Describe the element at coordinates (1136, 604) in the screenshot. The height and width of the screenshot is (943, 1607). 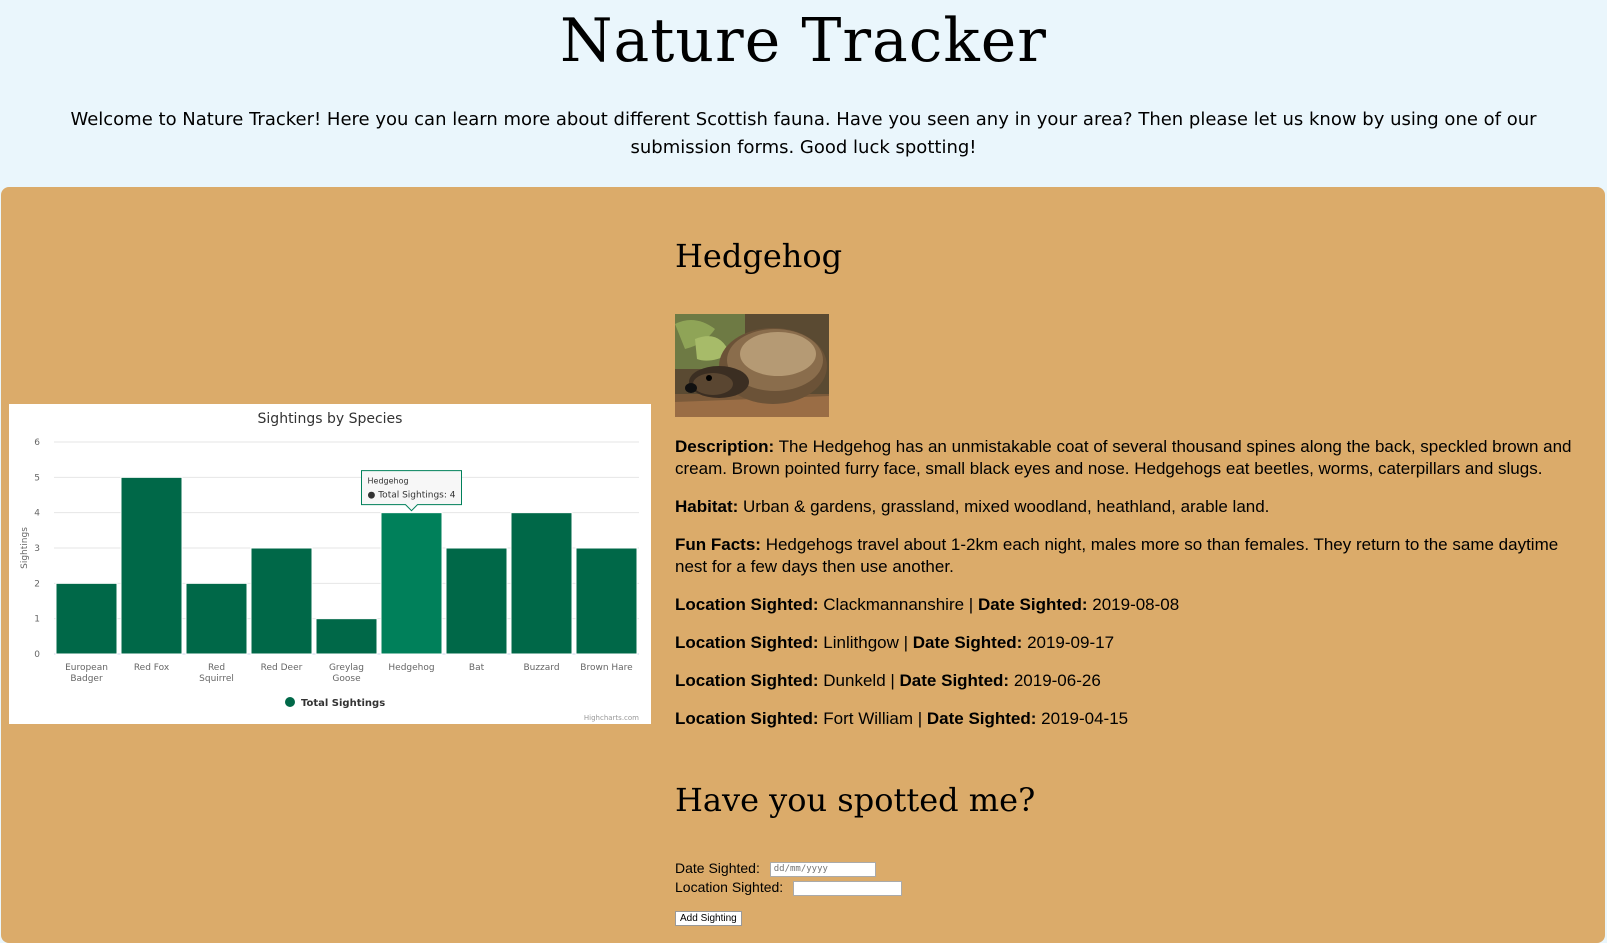
I see `sighting-date: 2019-08-08` at that location.